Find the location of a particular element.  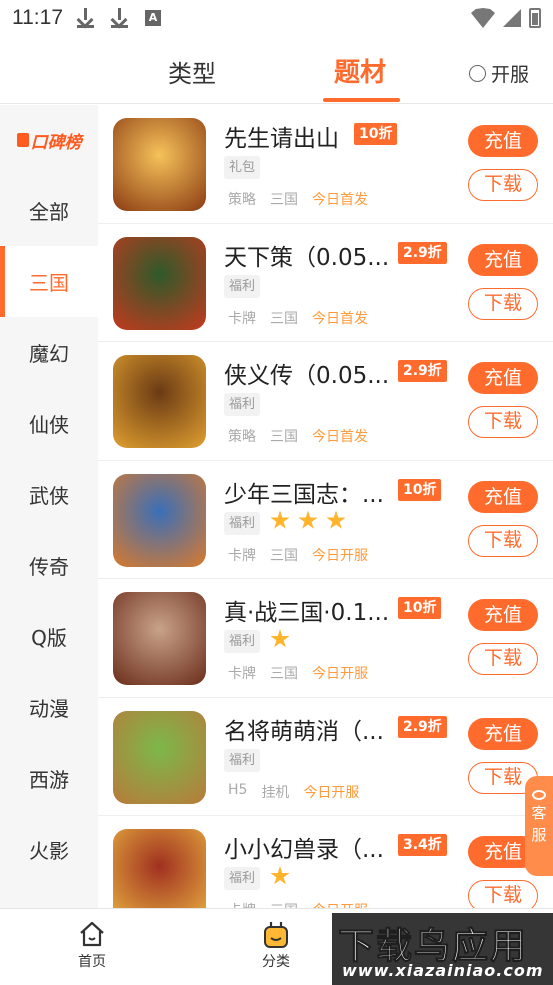

sidebar-item-huoying: 火影 is located at coordinates (49, 849).